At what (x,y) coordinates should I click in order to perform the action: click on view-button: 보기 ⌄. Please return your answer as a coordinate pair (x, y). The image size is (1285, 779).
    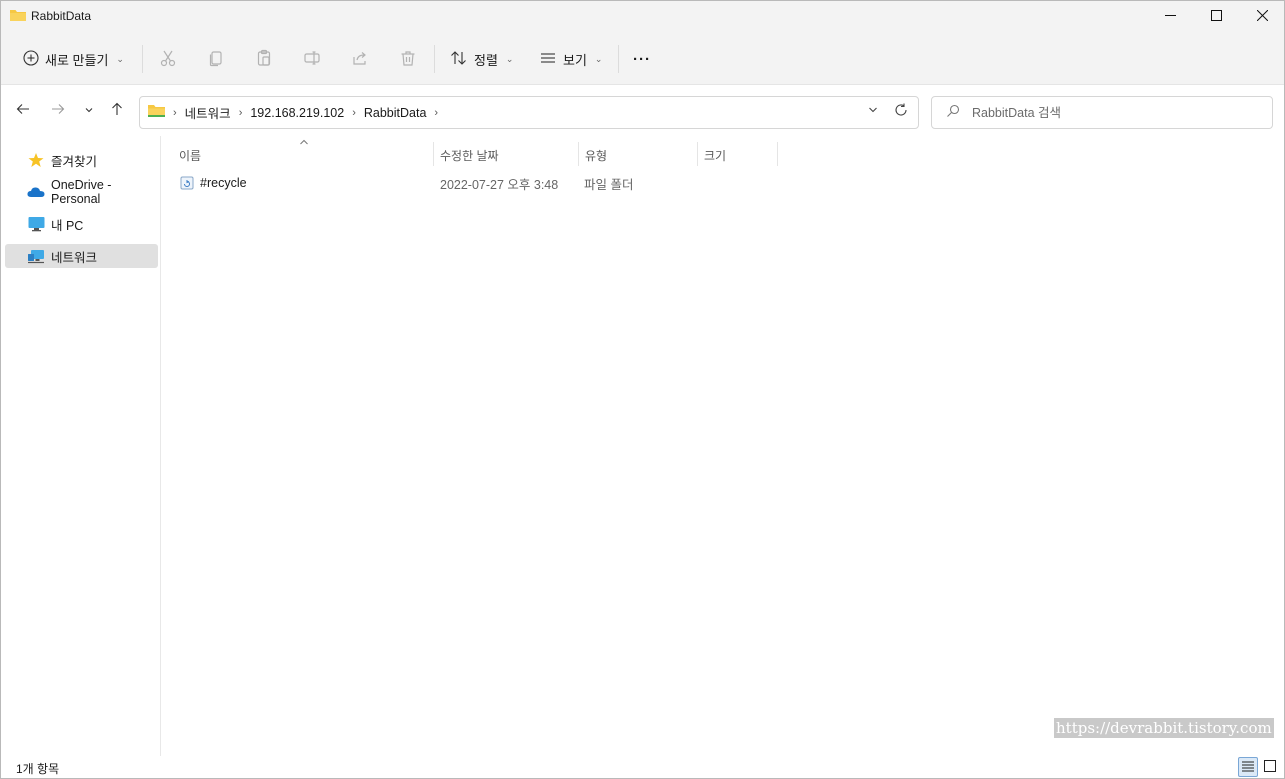
    Looking at the image, I should click on (570, 59).